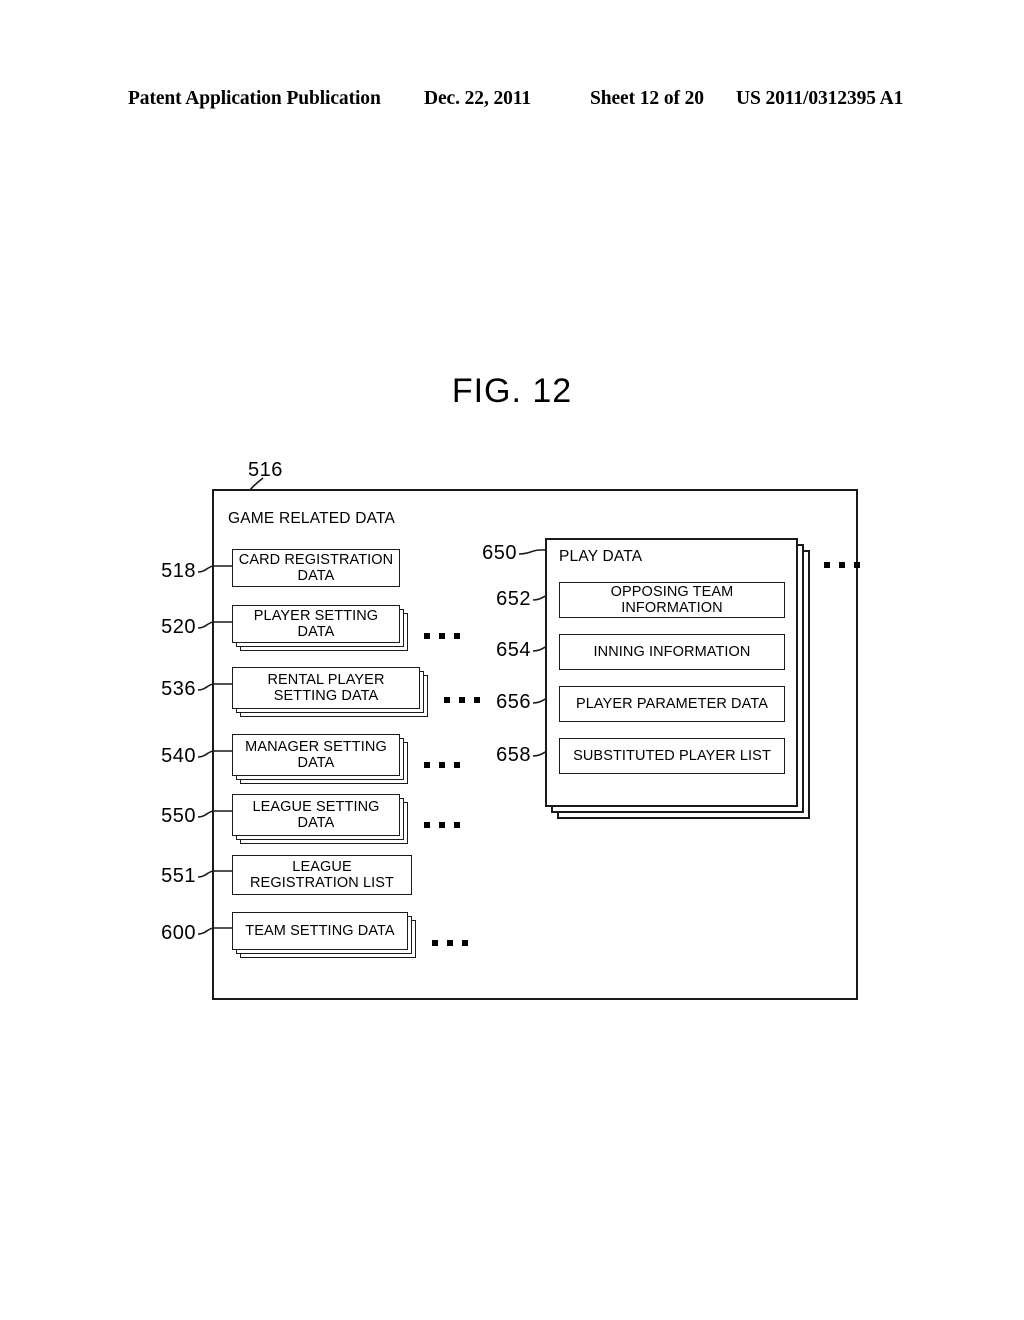 The width and height of the screenshot is (1024, 1320). What do you see at coordinates (462, 700) in the screenshot?
I see `rental-player-setting-data-ellipsis` at bounding box center [462, 700].